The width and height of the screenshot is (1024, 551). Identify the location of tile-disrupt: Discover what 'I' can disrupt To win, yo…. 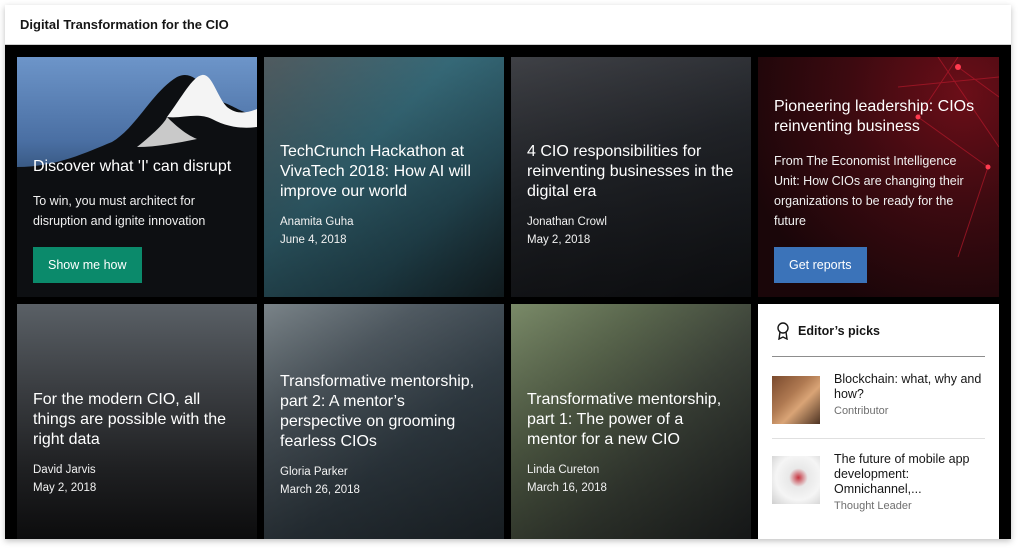
(137, 177).